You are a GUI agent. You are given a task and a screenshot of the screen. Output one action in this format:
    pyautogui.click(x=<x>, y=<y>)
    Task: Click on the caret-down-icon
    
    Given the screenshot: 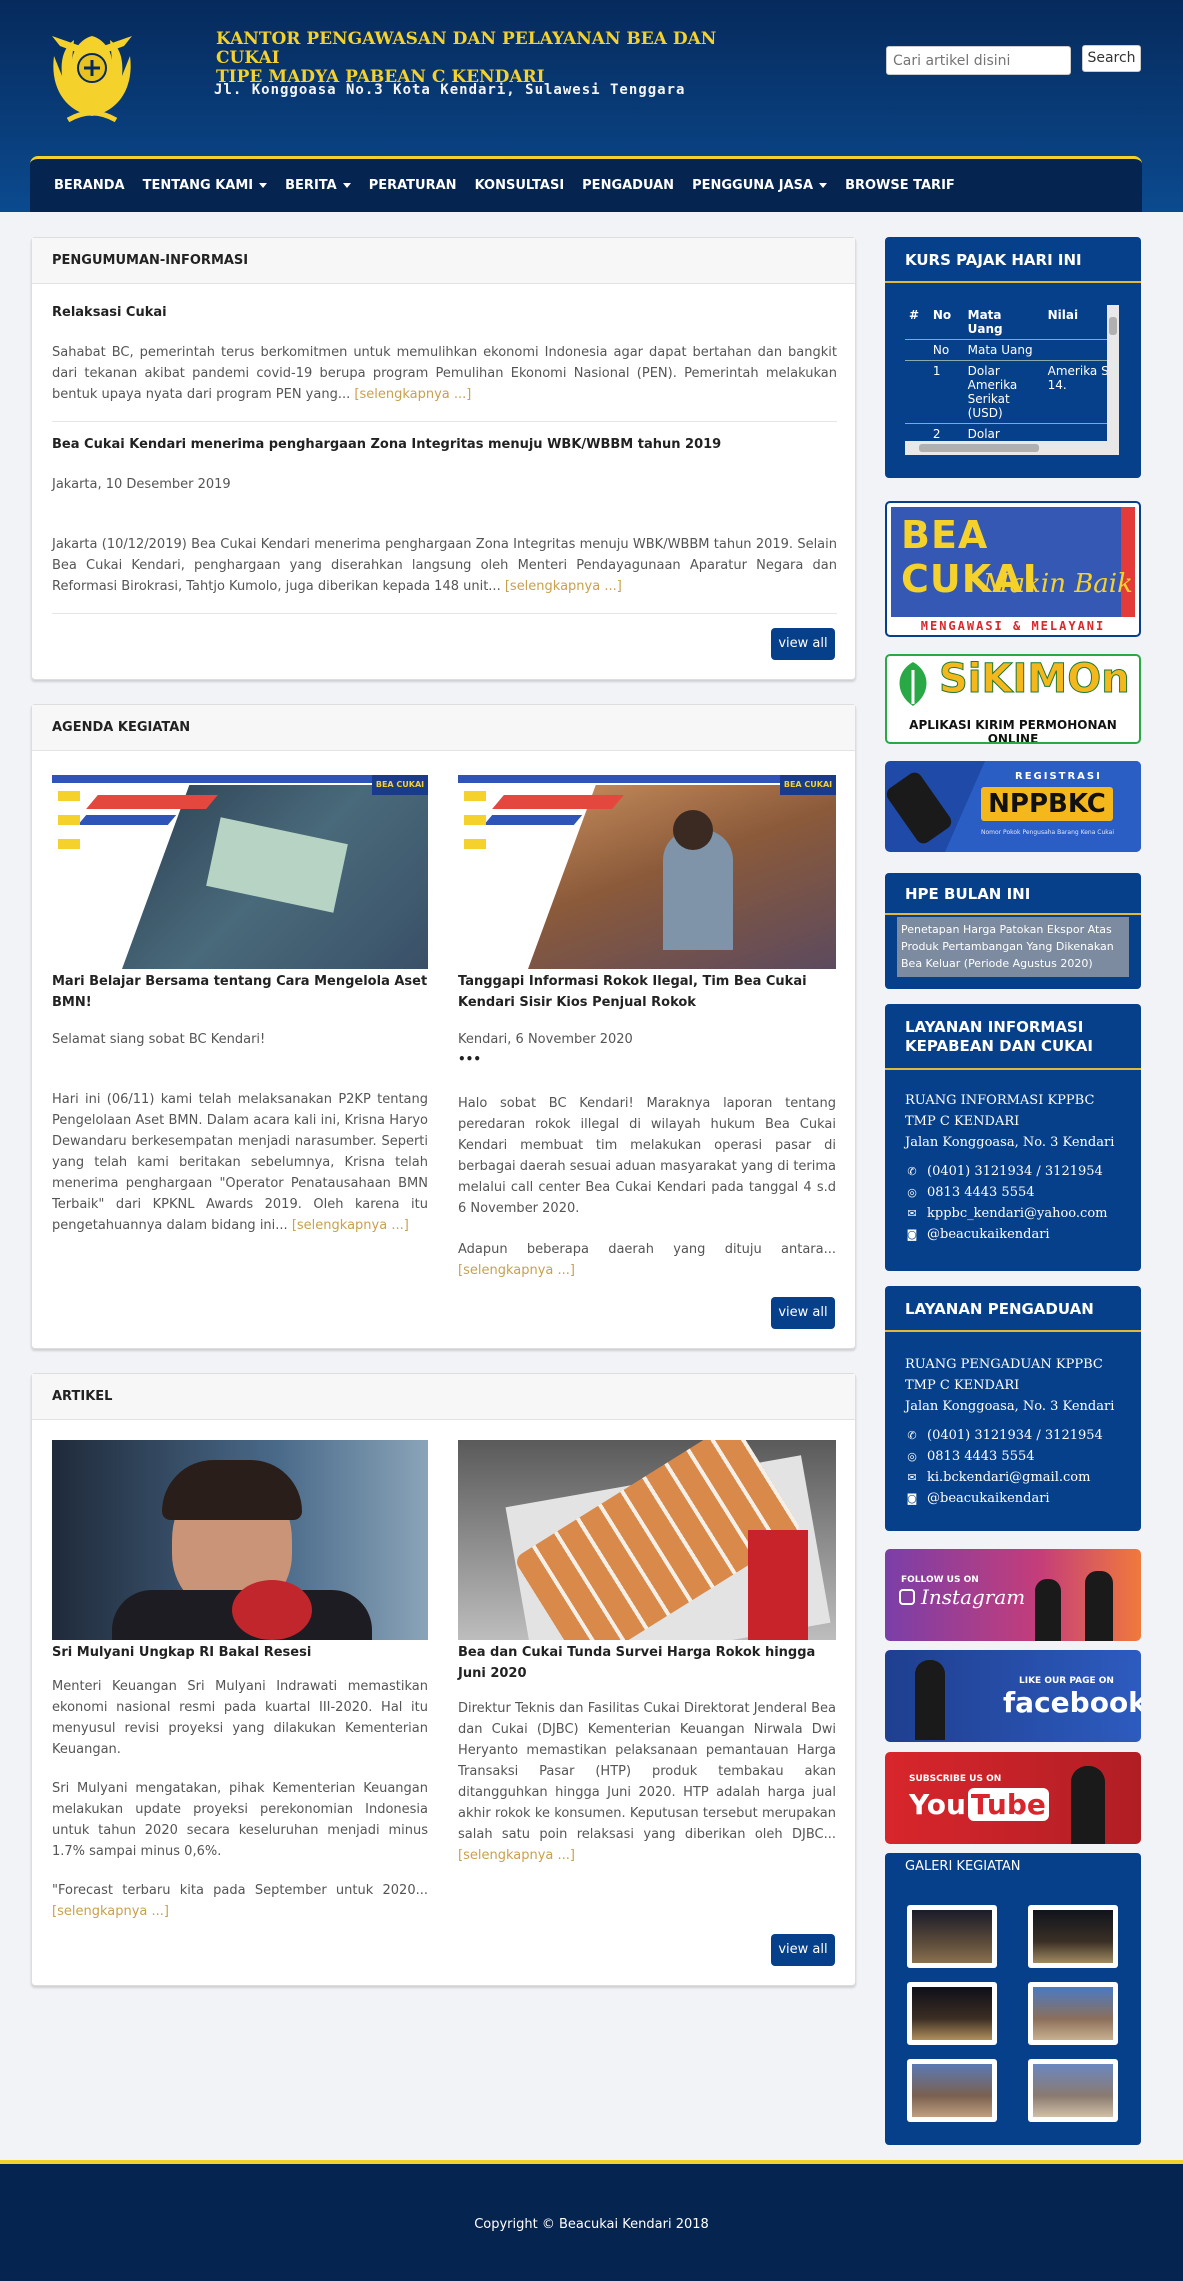 What is the action you would take?
    pyautogui.click(x=346, y=185)
    